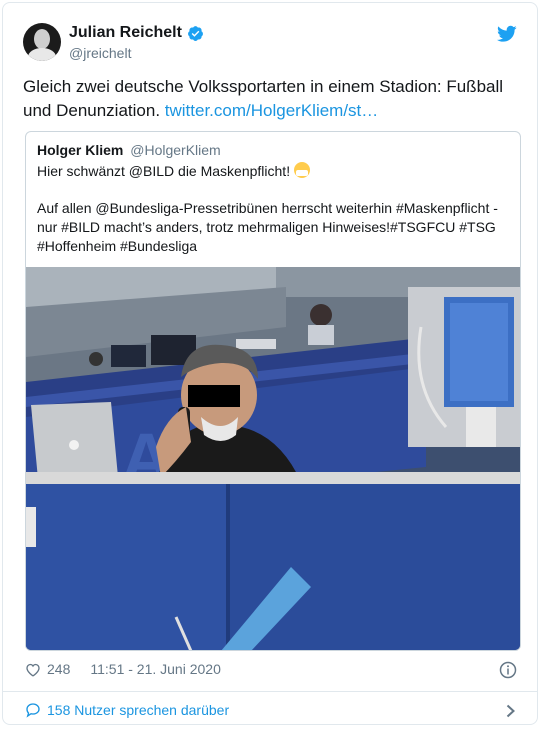  I want to click on verified-badge-icon, so click(195, 33).